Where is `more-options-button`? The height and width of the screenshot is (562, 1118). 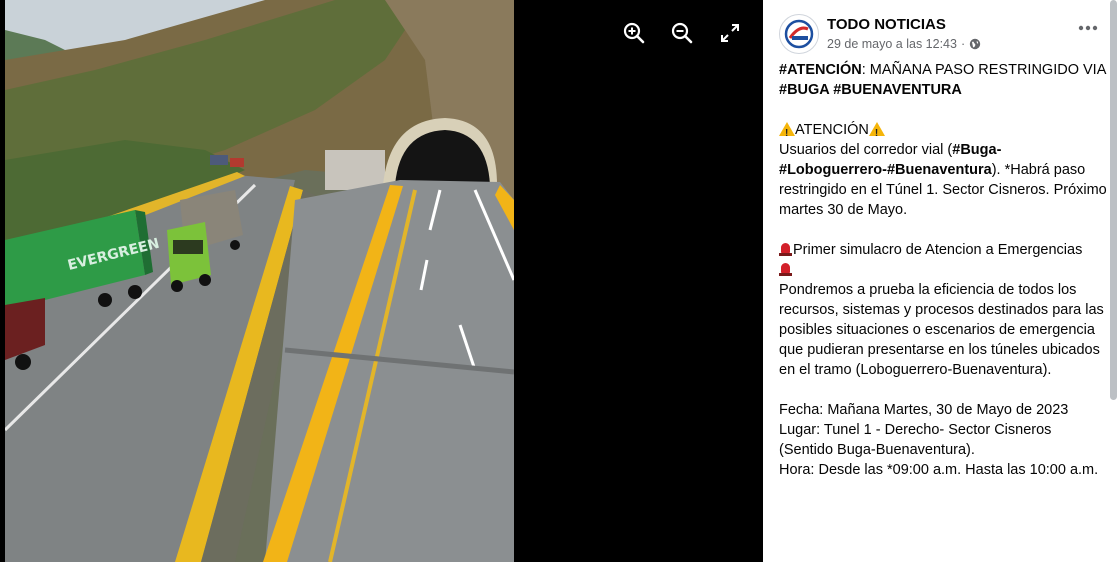 more-options-button is located at coordinates (1088, 28).